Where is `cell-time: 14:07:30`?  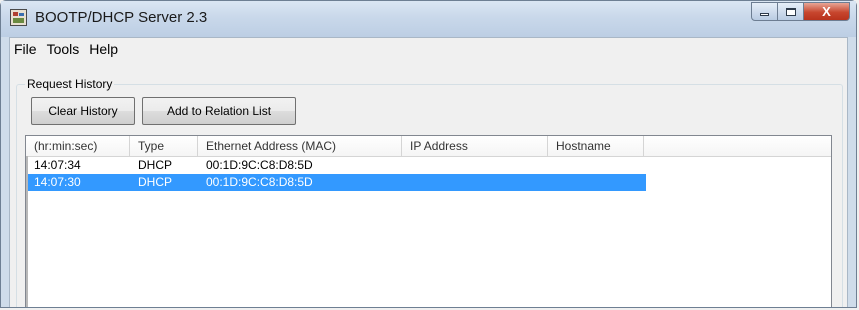
cell-time: 14:07:30 is located at coordinates (57, 182).